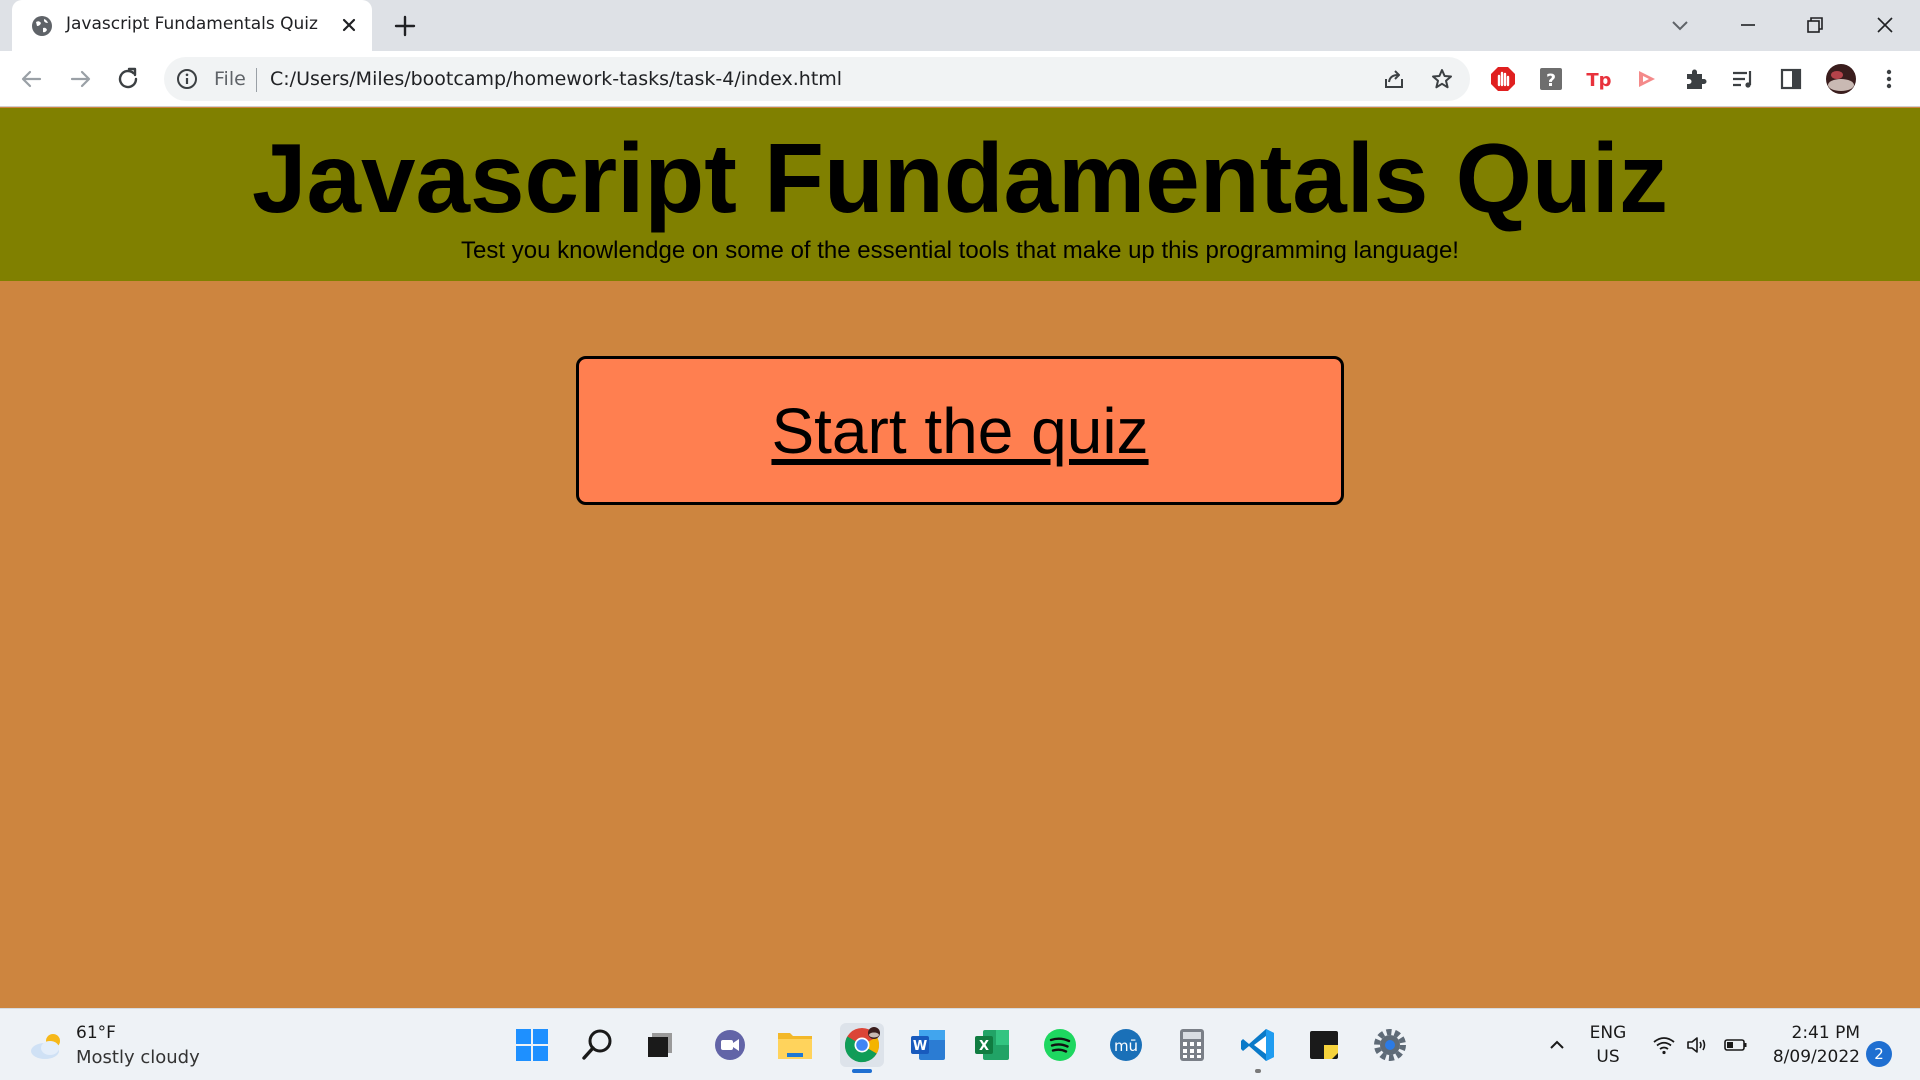 This screenshot has width=1920, height=1080. I want to click on task-view-button, so click(660, 1045).